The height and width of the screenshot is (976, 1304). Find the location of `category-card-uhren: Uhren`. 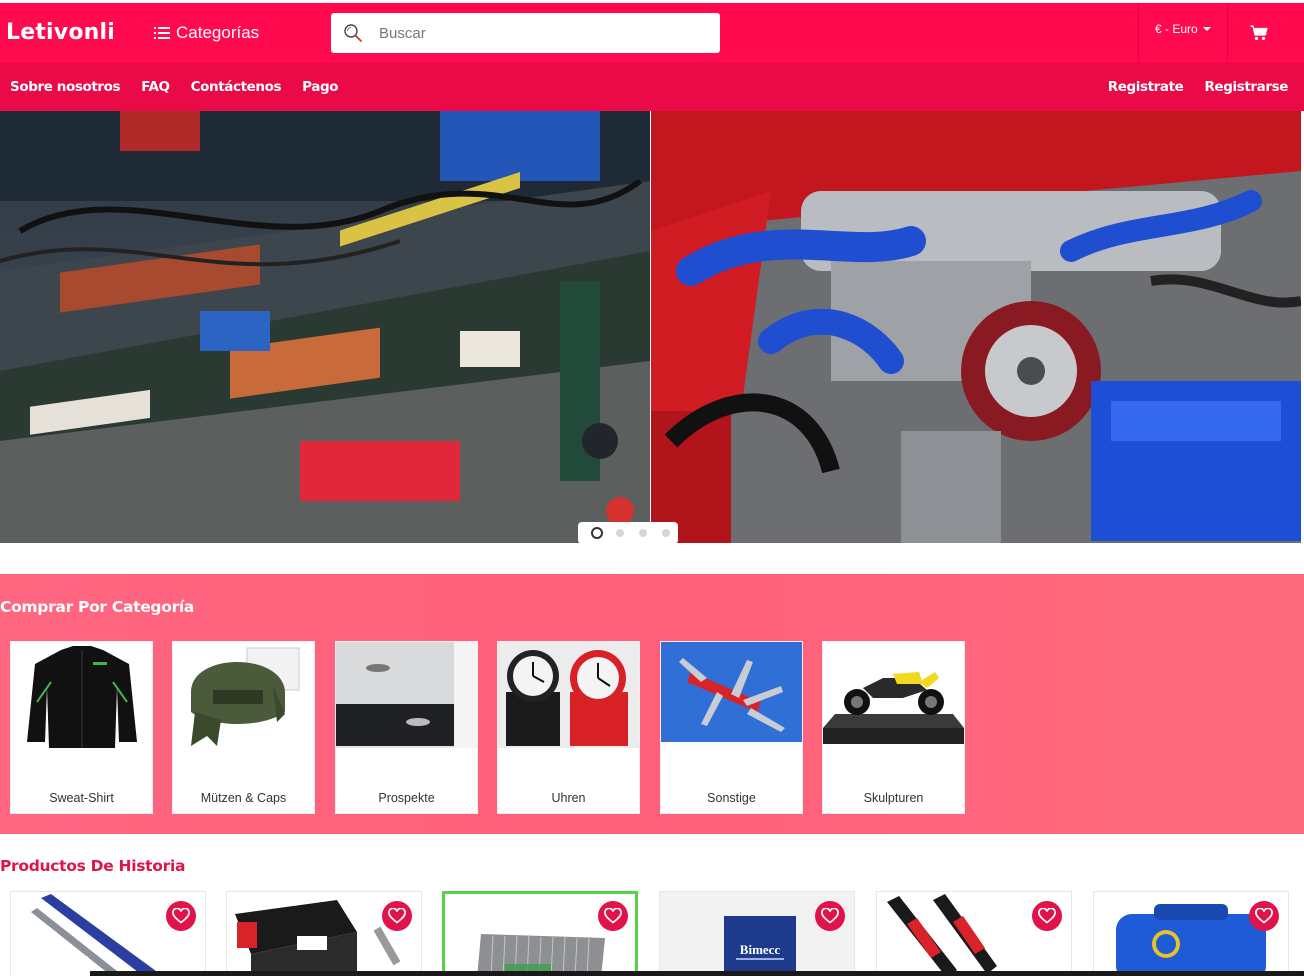

category-card-uhren: Uhren is located at coordinates (568, 727).